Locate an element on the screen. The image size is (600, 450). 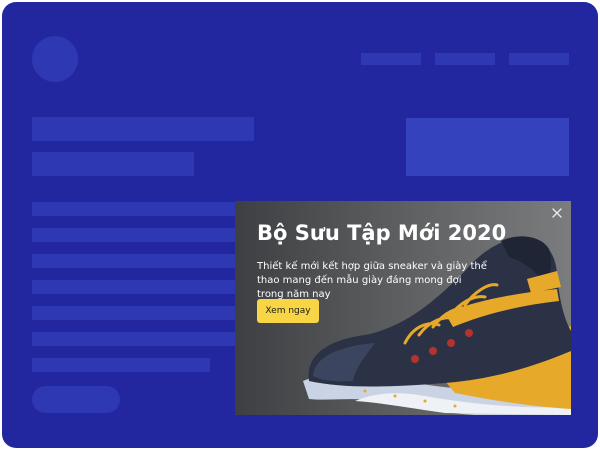
view-now-button: Xem ngay is located at coordinates (288, 311).